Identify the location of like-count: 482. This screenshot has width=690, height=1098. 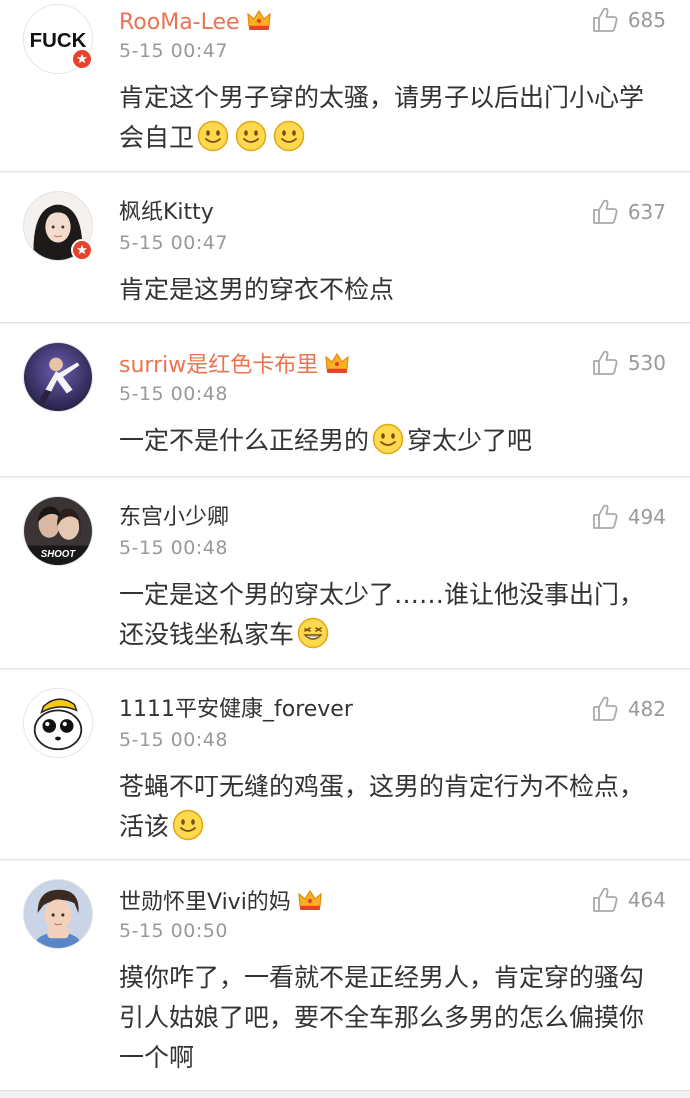
(646, 709).